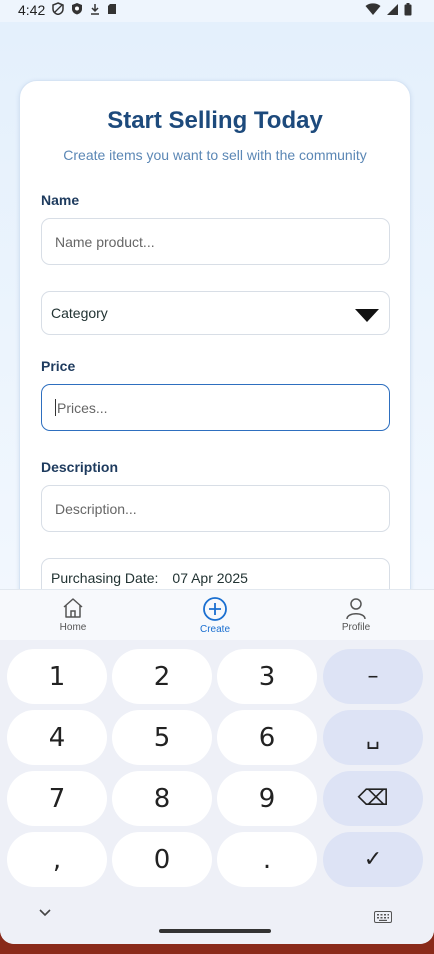  Describe the element at coordinates (57, 737) in the screenshot. I see `key-4: 4` at that location.